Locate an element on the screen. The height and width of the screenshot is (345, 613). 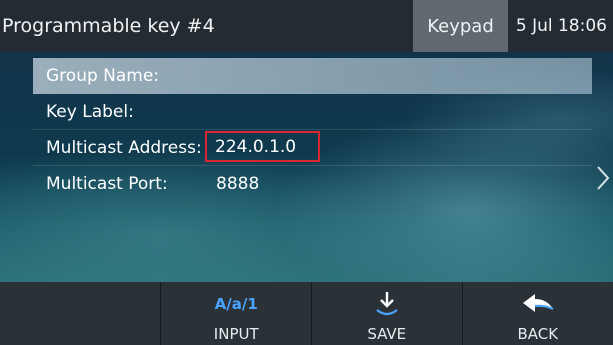
multicast-port-row: Multicast Port: 8888 is located at coordinates (312, 184).